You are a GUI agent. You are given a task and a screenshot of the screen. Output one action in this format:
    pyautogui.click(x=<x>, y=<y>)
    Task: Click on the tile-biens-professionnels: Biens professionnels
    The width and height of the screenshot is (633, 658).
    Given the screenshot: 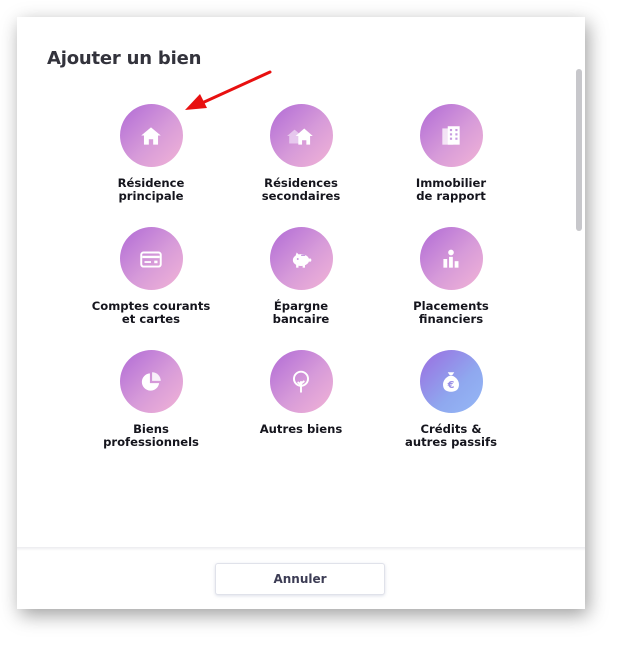 What is the action you would take?
    pyautogui.click(x=151, y=399)
    